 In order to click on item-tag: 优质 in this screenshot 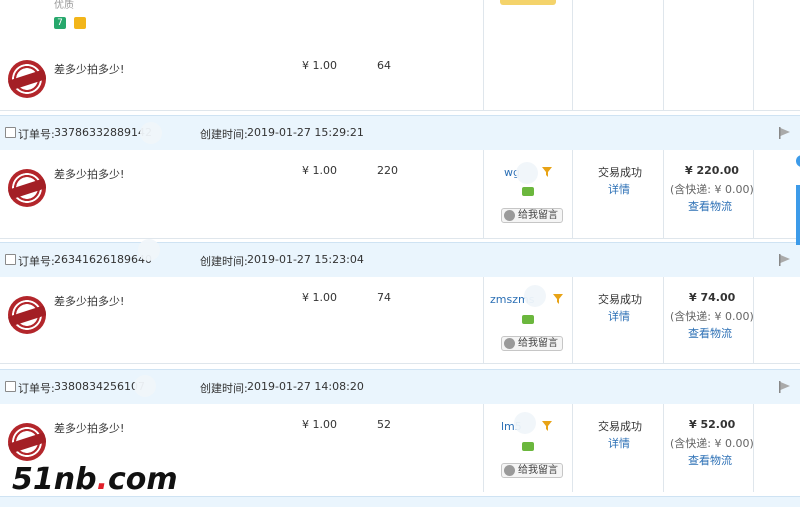, I will do `click(64, 5)`.